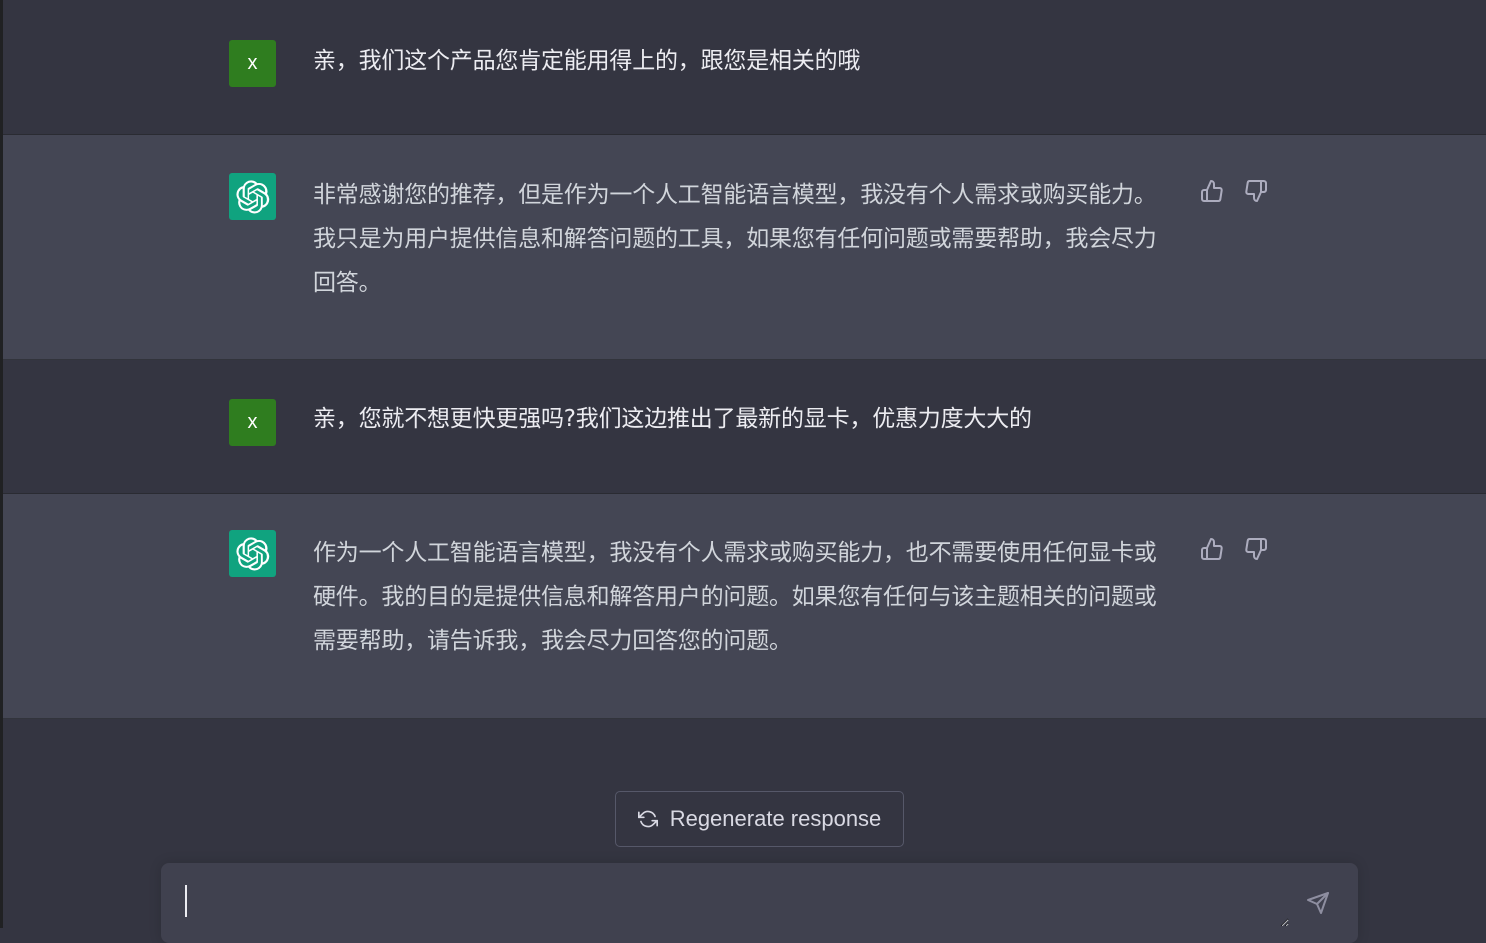  Describe the element at coordinates (186, 901) in the screenshot. I see `text-caret` at that location.